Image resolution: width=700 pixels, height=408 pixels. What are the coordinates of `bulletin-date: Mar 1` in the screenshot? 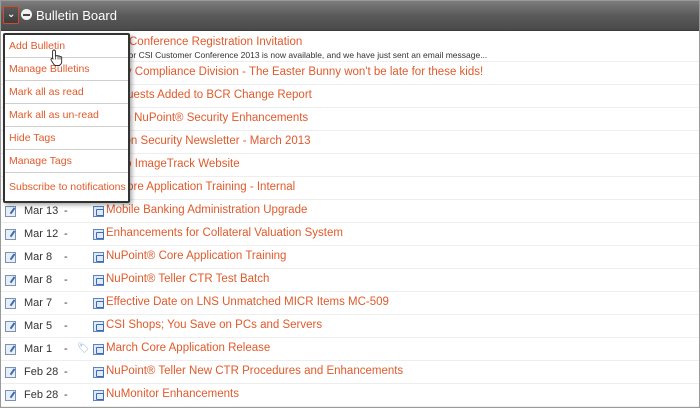 It's located at (38, 349).